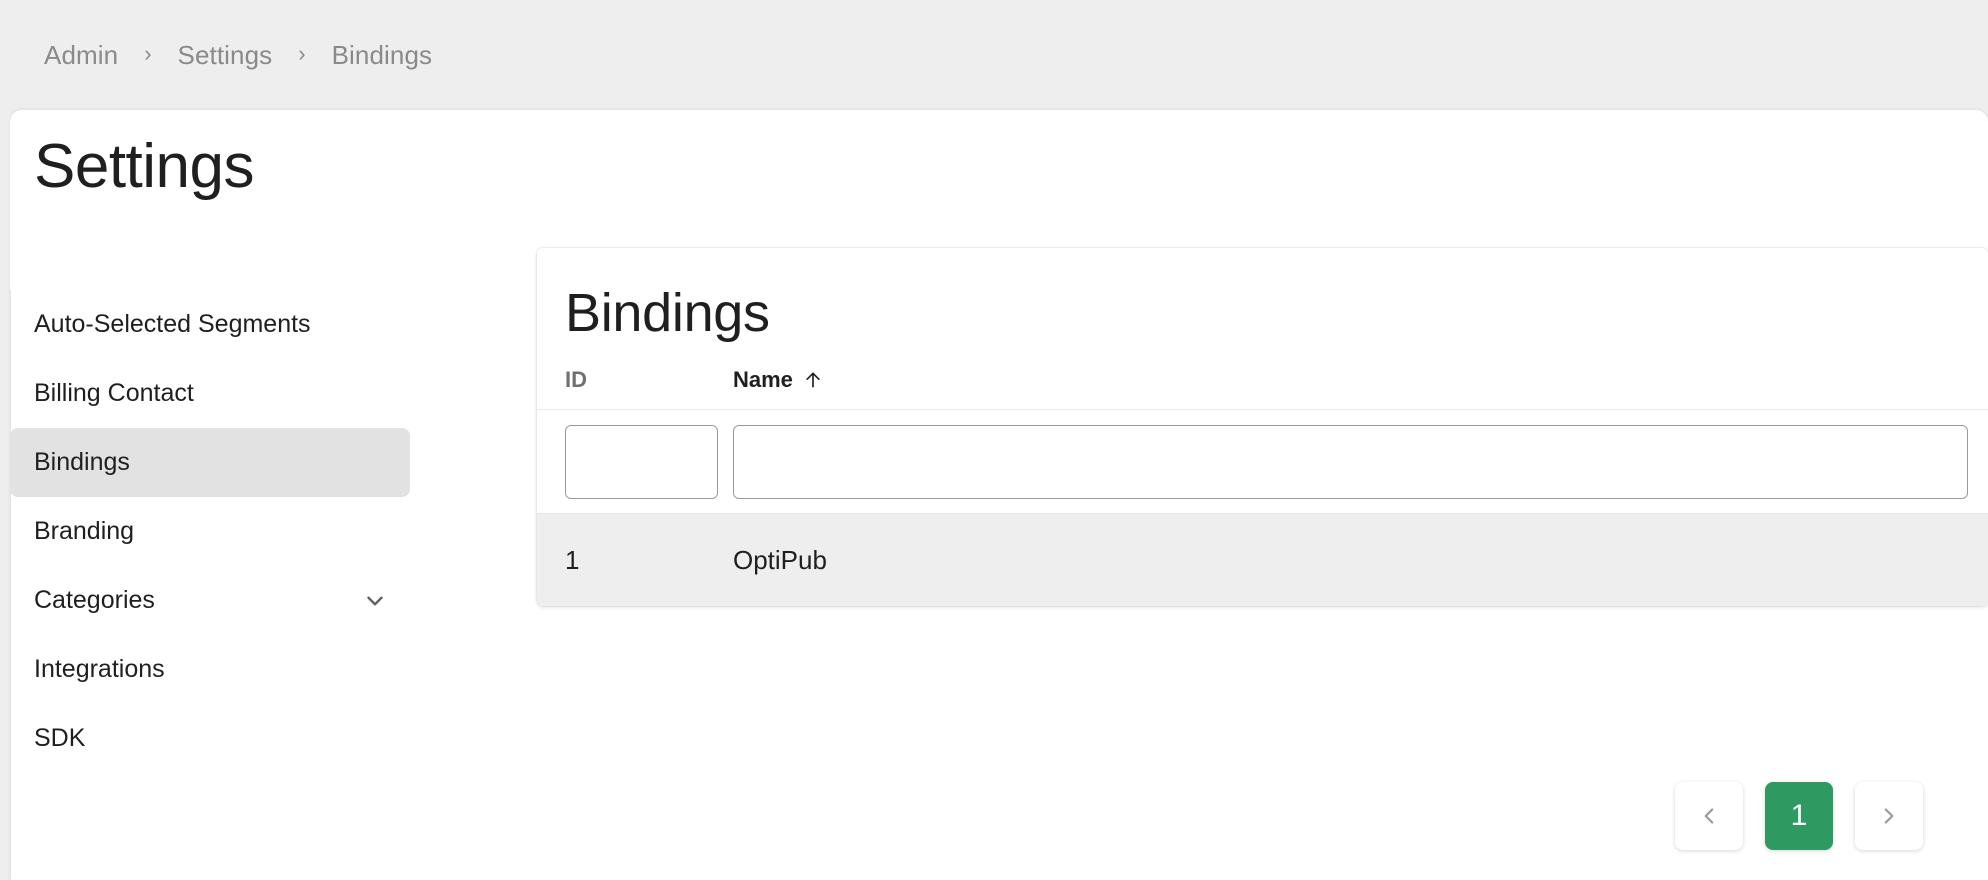 The height and width of the screenshot is (880, 1988). I want to click on sidebar-item-label: Billing Contact, so click(114, 393).